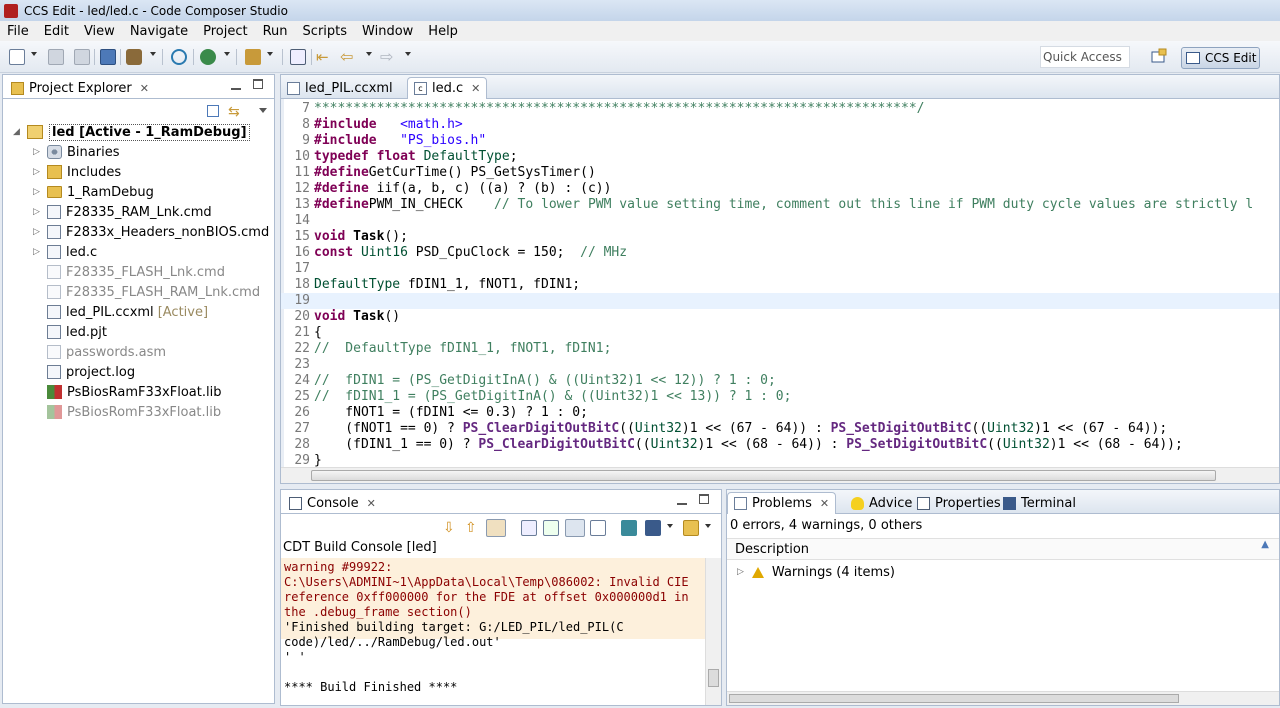 This screenshot has width=1280, height=708. What do you see at coordinates (93, 192) in the screenshot?
I see `tree-item: ▷ 1_RamDebug` at bounding box center [93, 192].